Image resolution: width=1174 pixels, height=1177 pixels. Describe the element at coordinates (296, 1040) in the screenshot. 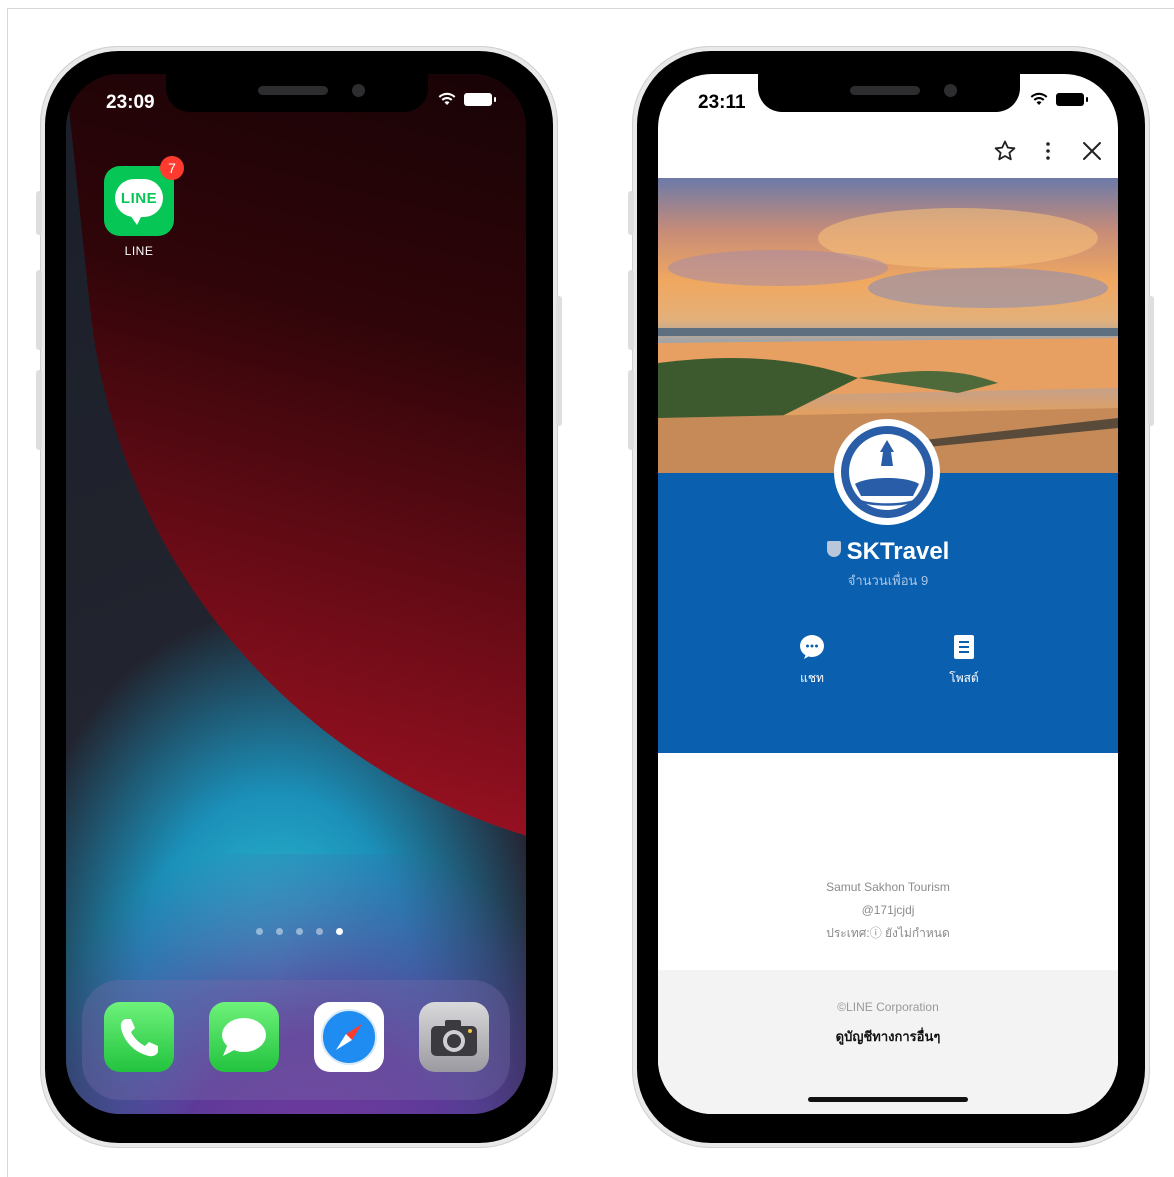

I see `dock` at that location.